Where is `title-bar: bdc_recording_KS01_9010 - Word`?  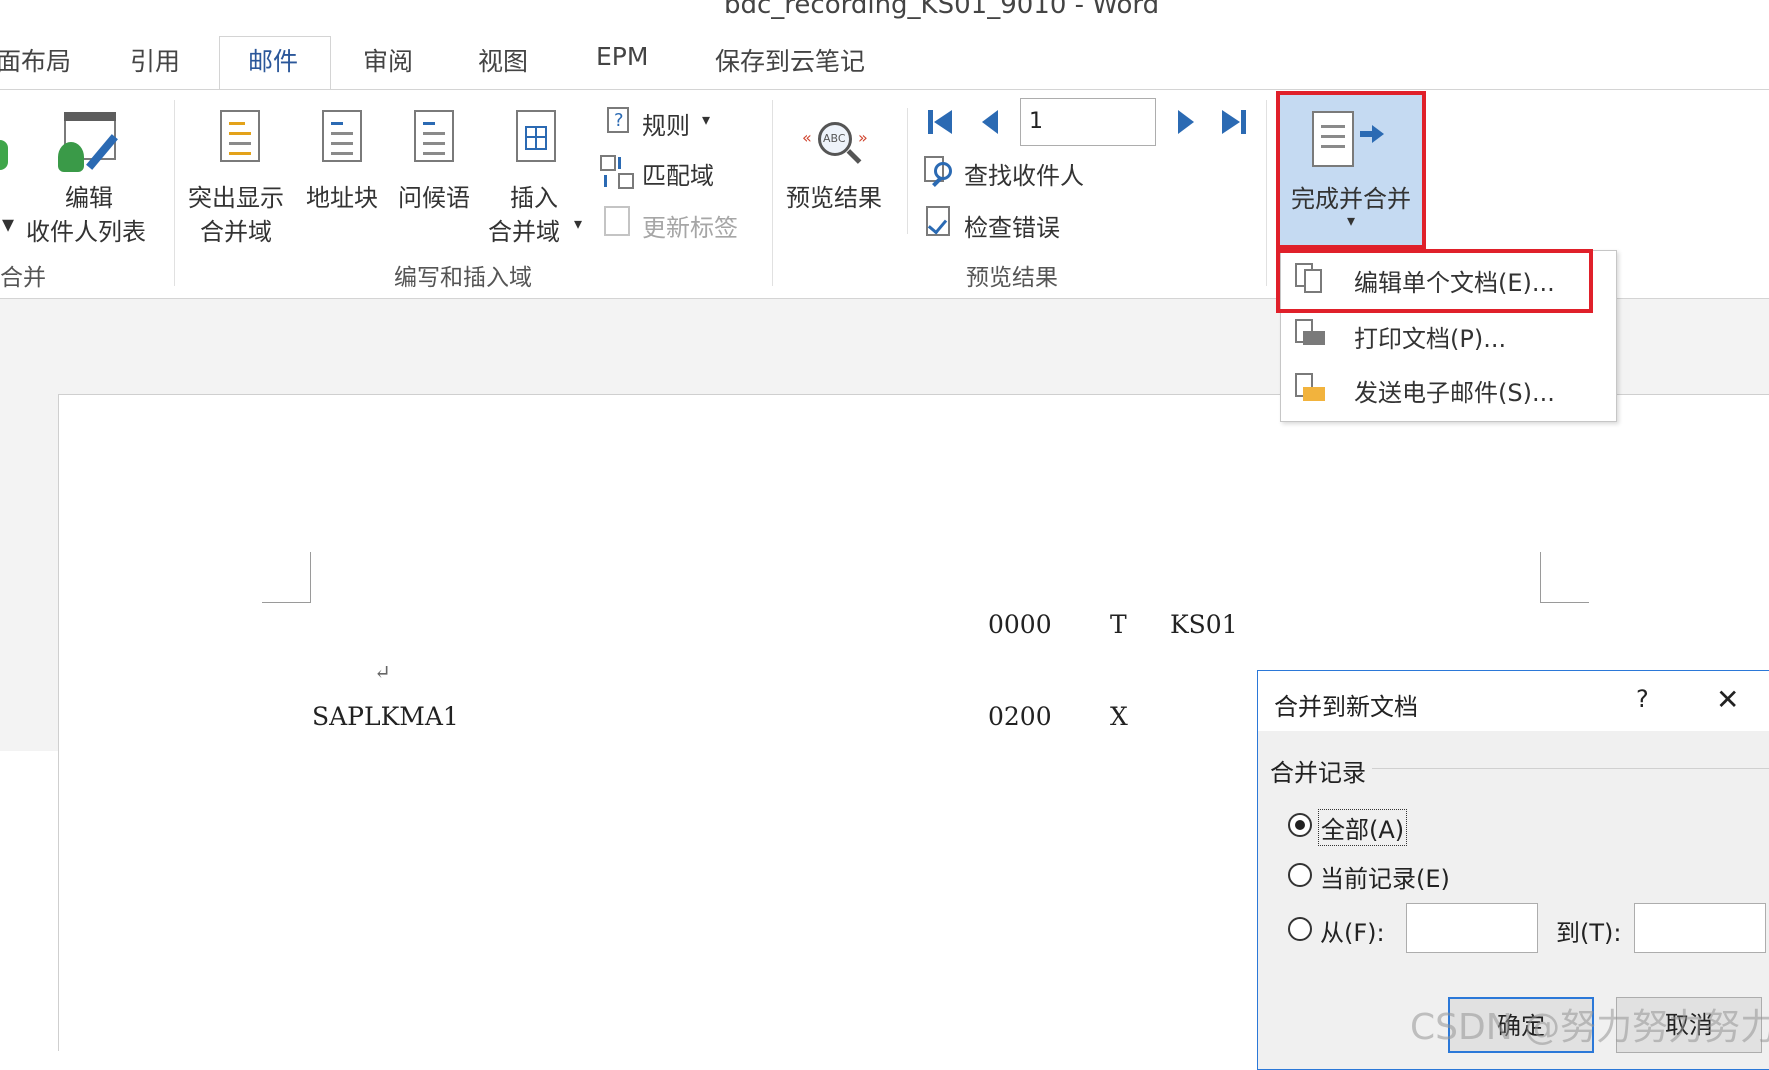
title-bar: bdc_recording_KS01_9010 - Word is located at coordinates (884, 11).